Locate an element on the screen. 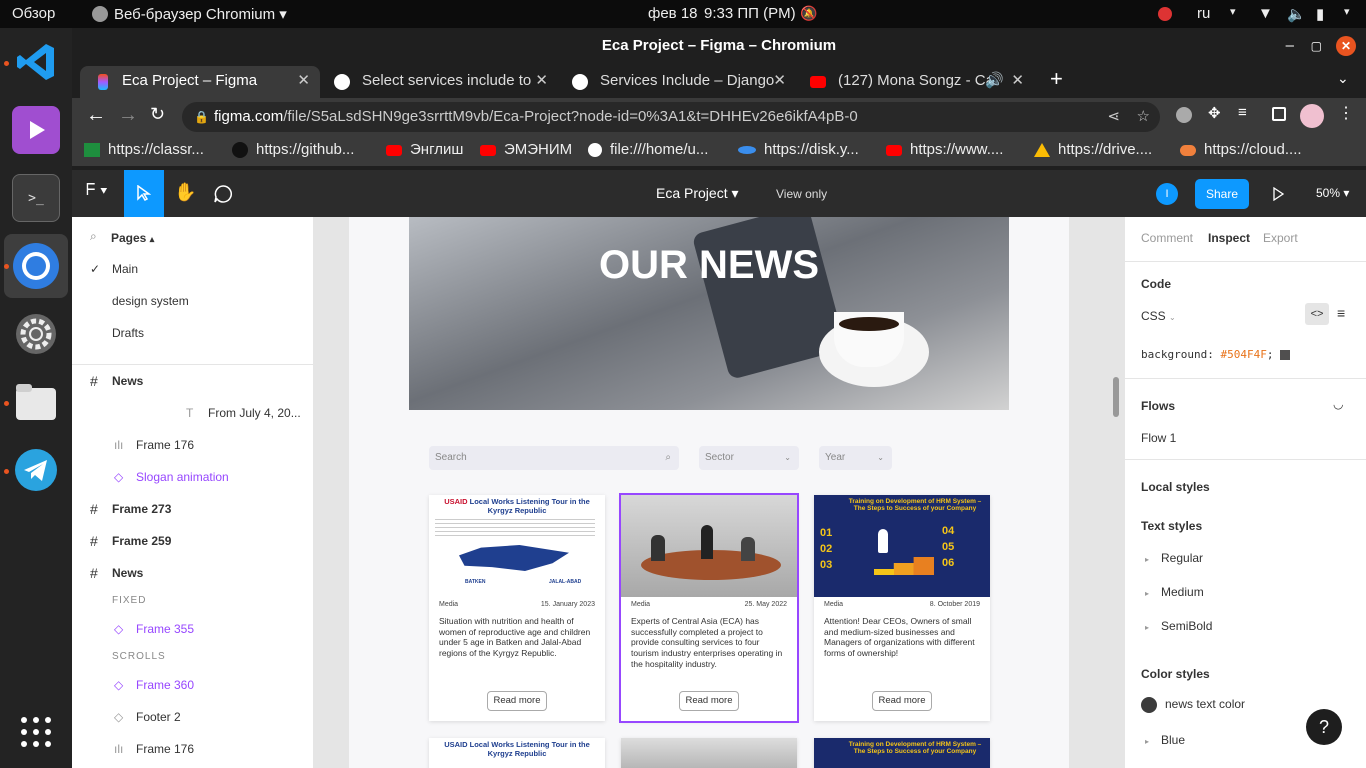 This screenshot has height=768, width=1366. tab-django: Services Include – Django ✕ is located at coordinates (677, 82).